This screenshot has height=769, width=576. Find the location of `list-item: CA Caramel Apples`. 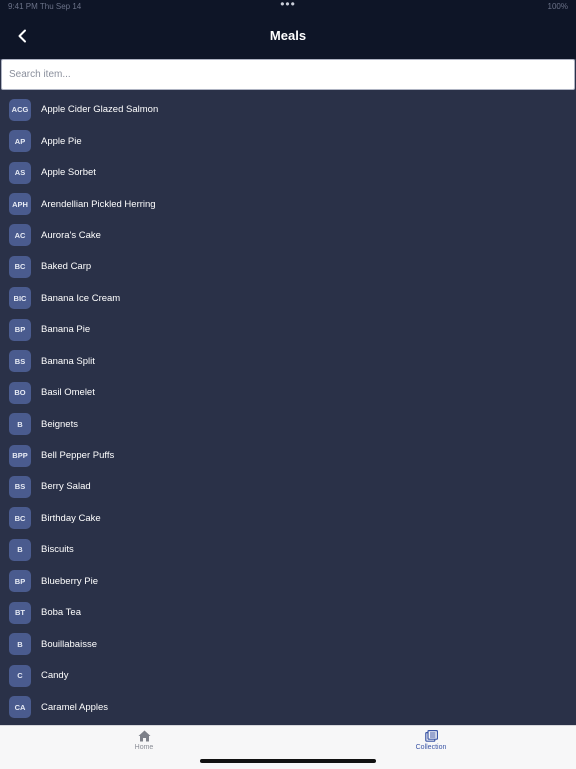

list-item: CA Caramel Apples is located at coordinates (288, 706).